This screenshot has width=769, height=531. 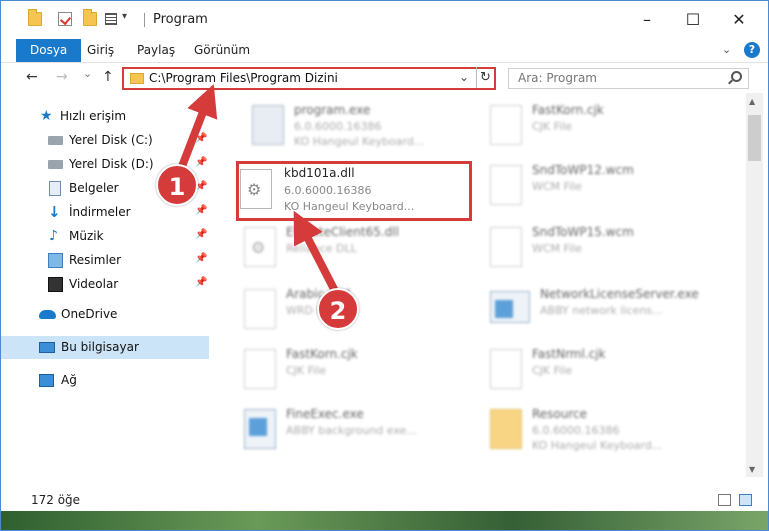 I want to click on help-icon: ?, so click(x=752, y=50).